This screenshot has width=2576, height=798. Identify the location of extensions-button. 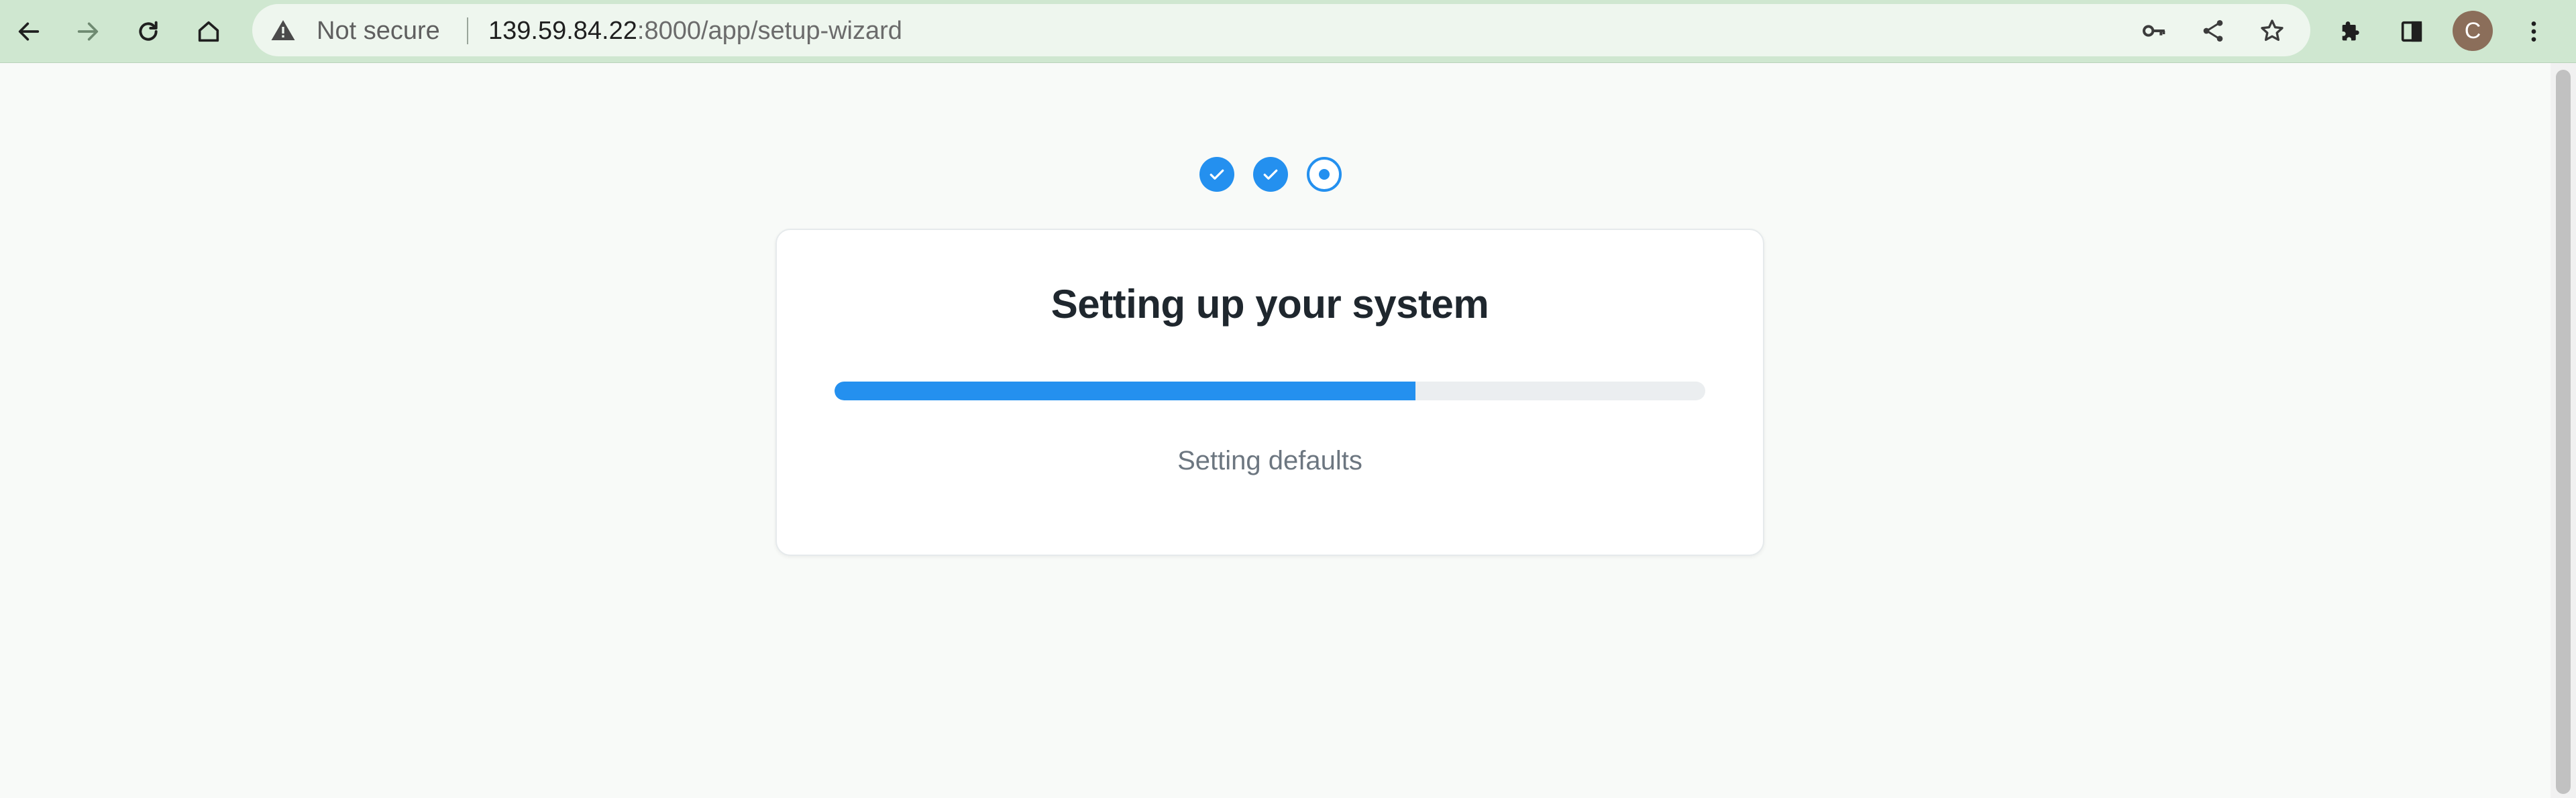
(2351, 31).